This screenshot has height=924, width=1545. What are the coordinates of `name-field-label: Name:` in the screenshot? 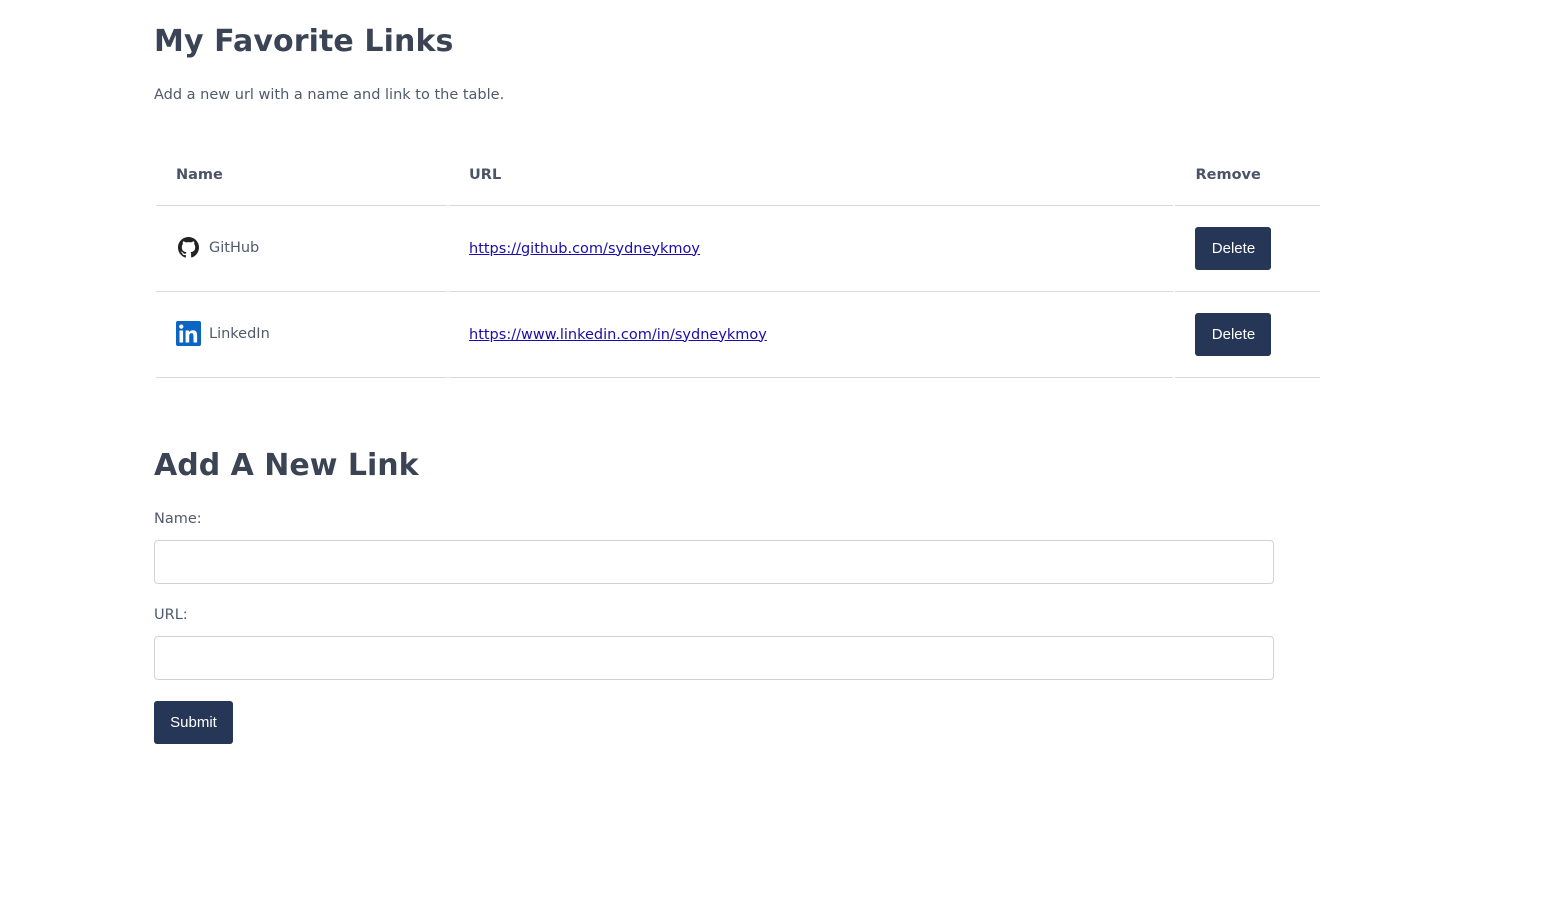 It's located at (178, 519).